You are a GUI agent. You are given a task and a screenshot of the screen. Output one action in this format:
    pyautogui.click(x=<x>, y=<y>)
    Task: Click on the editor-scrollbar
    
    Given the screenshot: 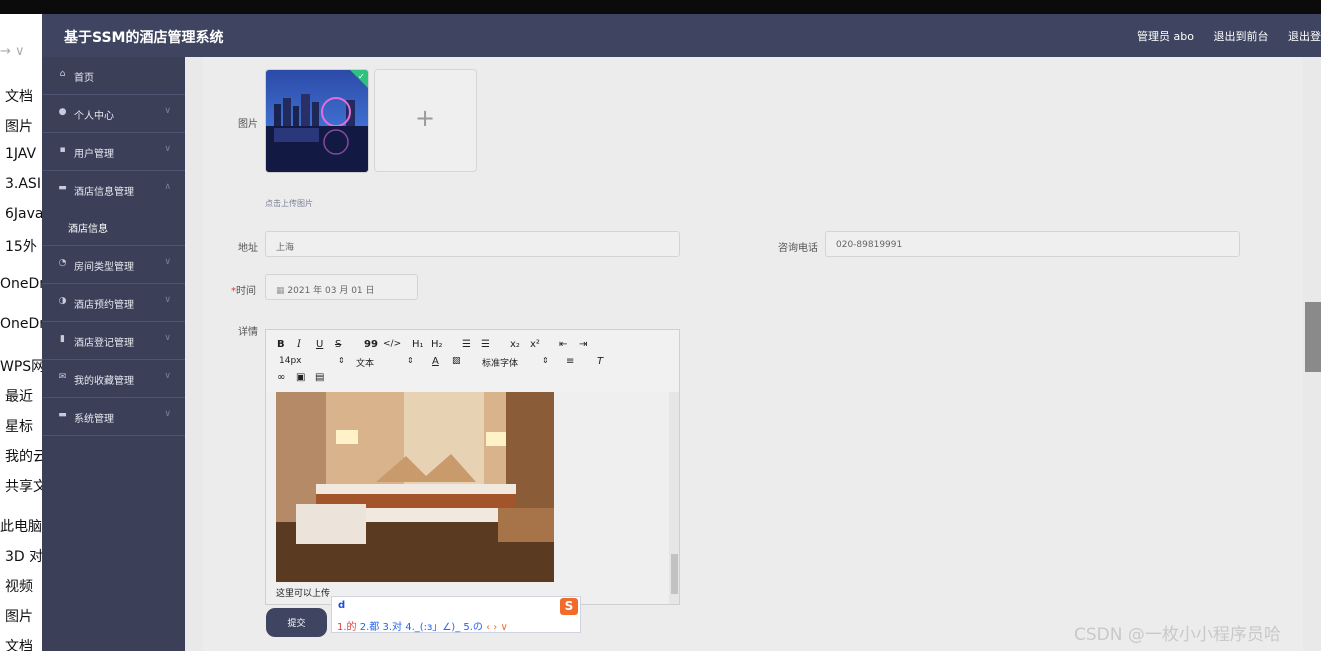 What is the action you would take?
    pyautogui.click(x=674, y=498)
    